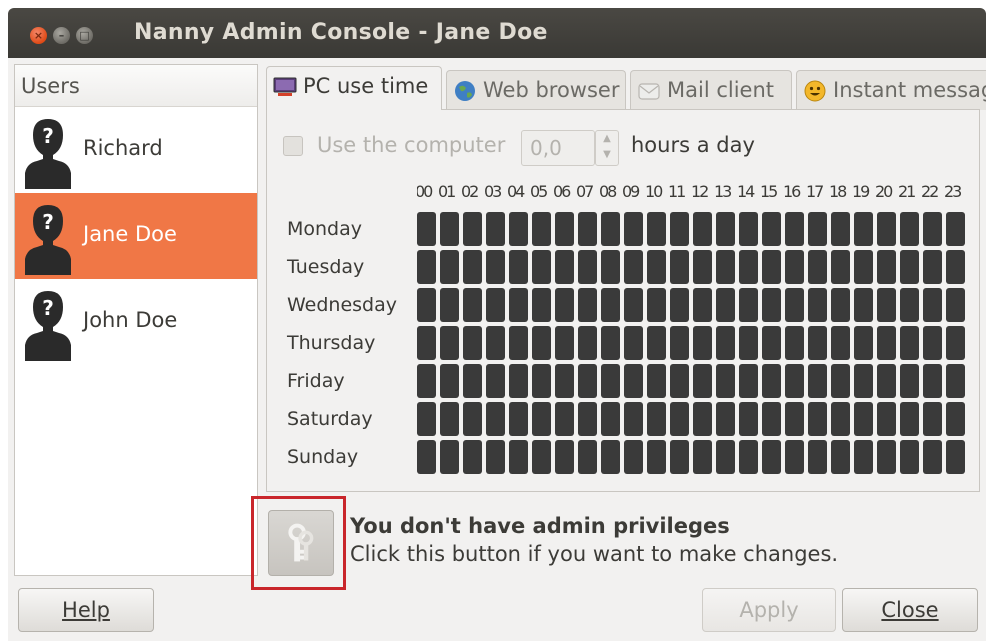  I want to click on spin-down-icon: ▼, so click(607, 155).